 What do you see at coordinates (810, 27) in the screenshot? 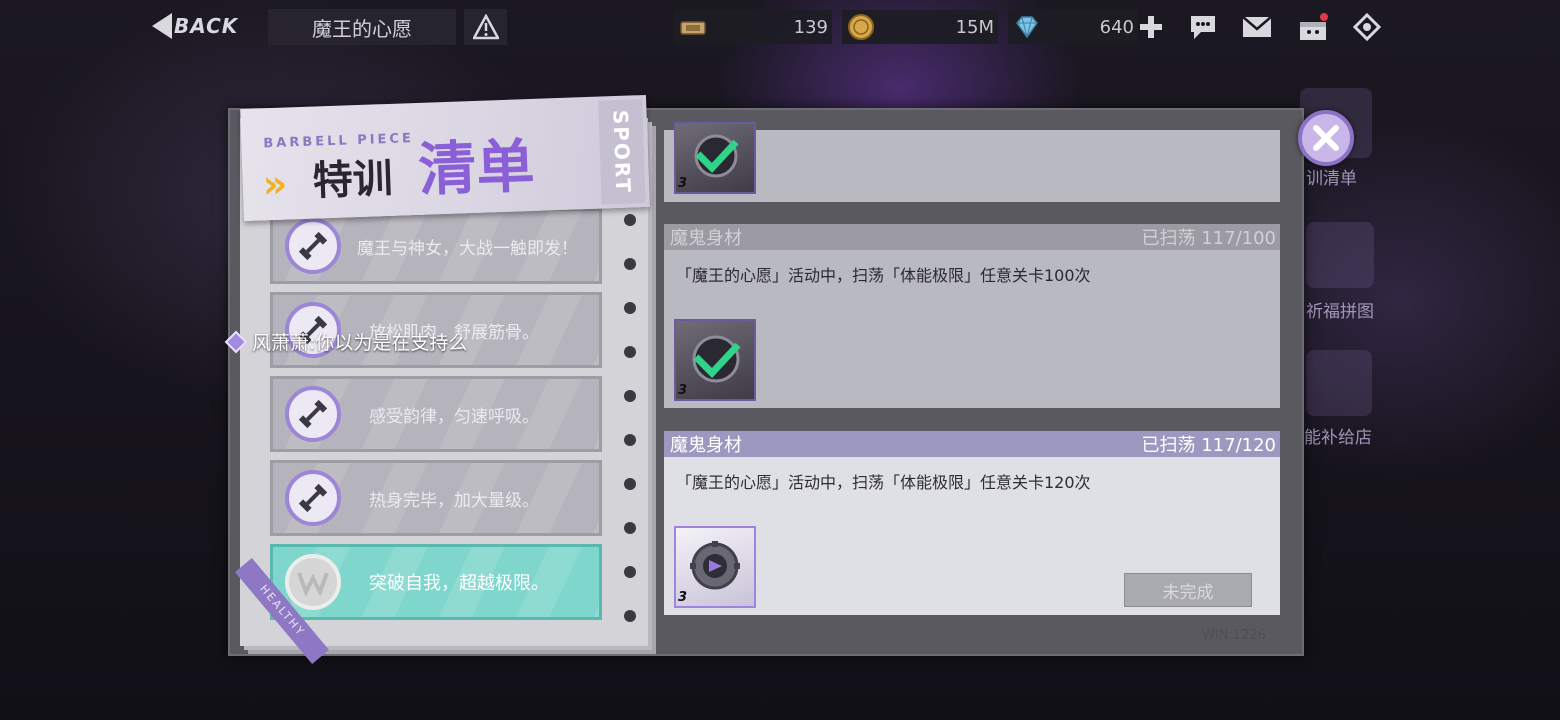
I see `ticket-count: 139` at bounding box center [810, 27].